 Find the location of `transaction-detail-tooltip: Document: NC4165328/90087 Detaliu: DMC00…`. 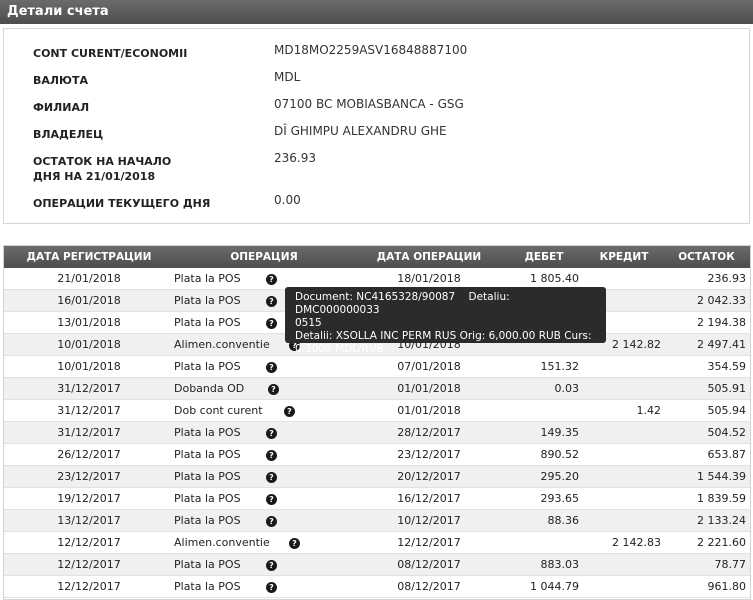

transaction-detail-tooltip: Document: NC4165328/90087 Detaliu: DMC00… is located at coordinates (445, 321).